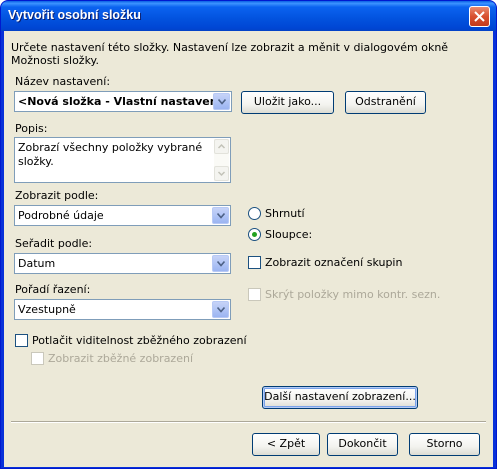  What do you see at coordinates (333, 262) in the screenshot?
I see `show-group-labels-label: Zobrazit označení skupin` at bounding box center [333, 262].